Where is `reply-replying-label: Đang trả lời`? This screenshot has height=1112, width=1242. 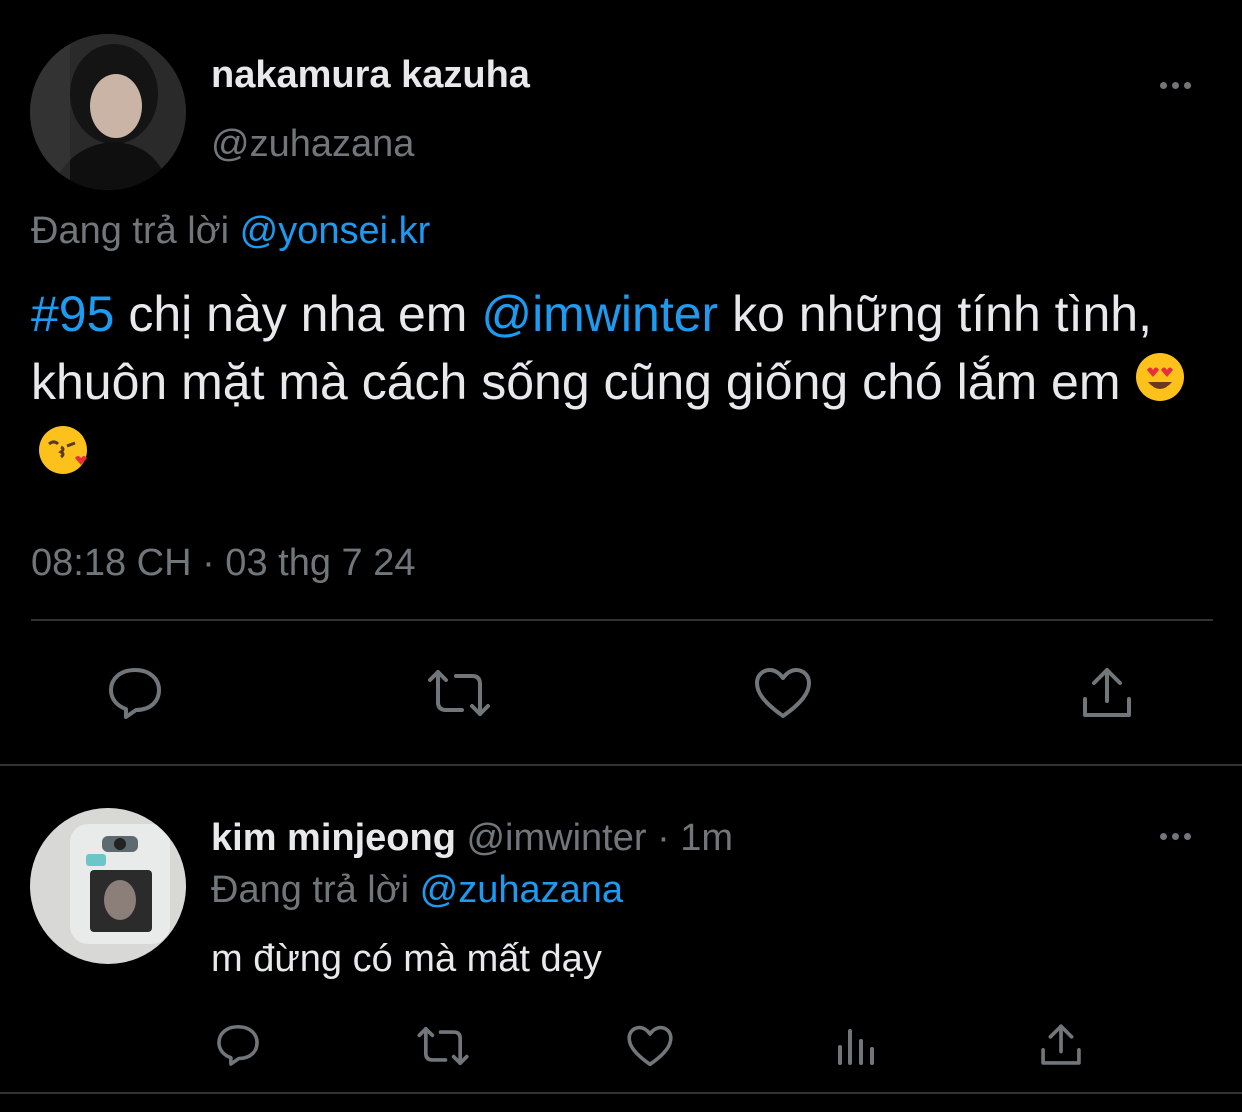
reply-replying-label: Đang trả lời is located at coordinates (310, 890).